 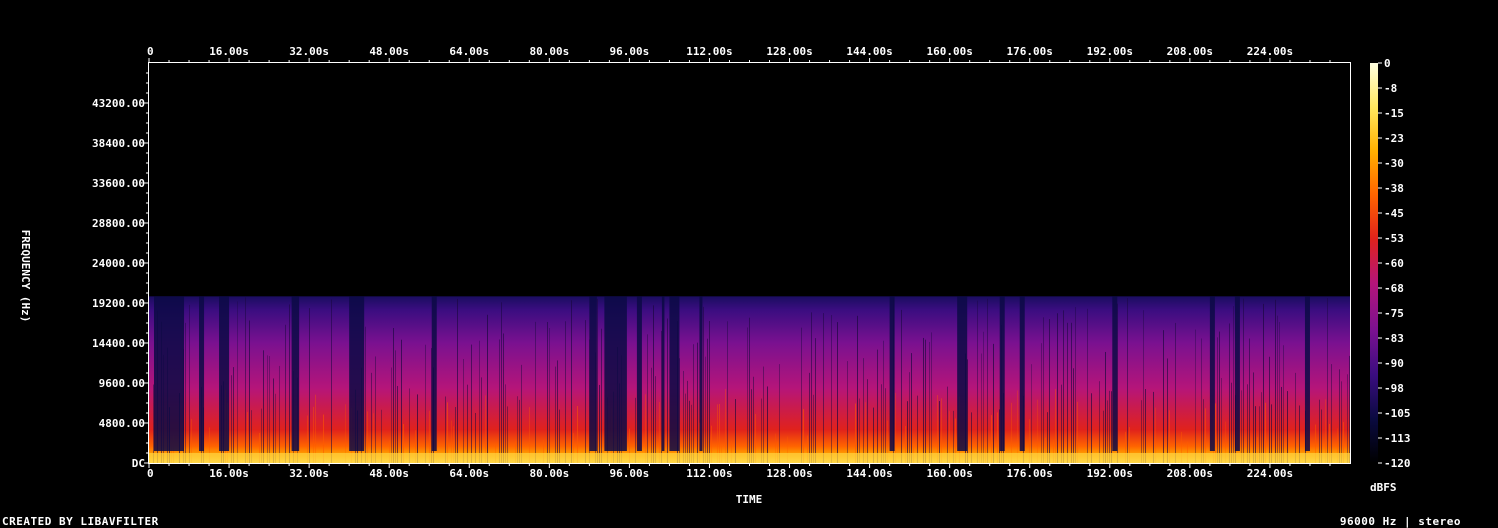 I want to click on y-tick-label: DC, so click(x=138, y=463).